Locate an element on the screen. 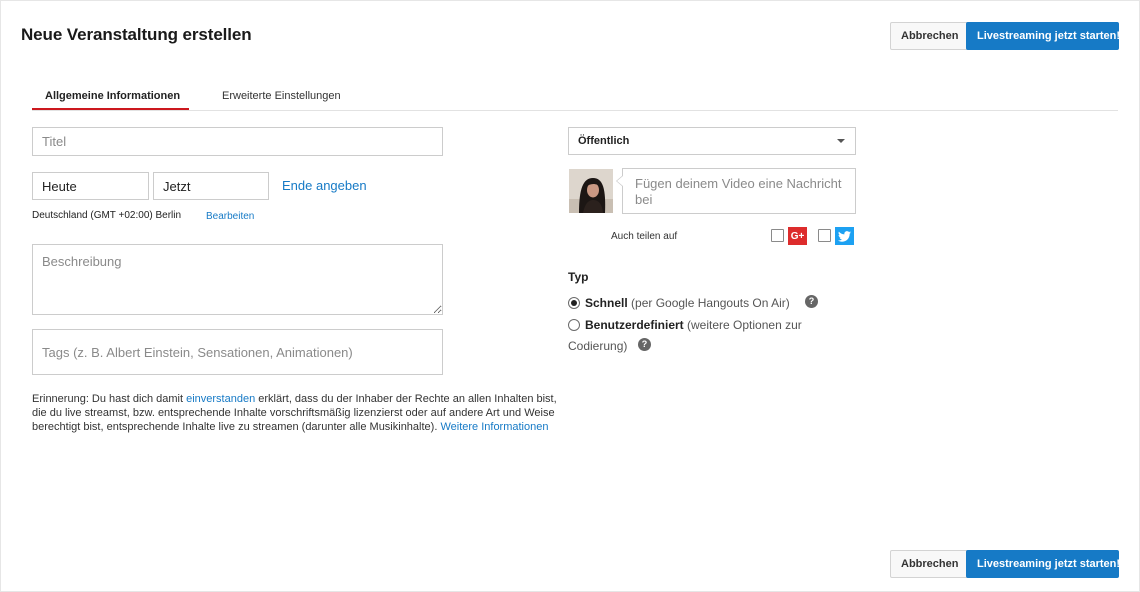 The image size is (1140, 592). type-heading: Typ is located at coordinates (578, 277).